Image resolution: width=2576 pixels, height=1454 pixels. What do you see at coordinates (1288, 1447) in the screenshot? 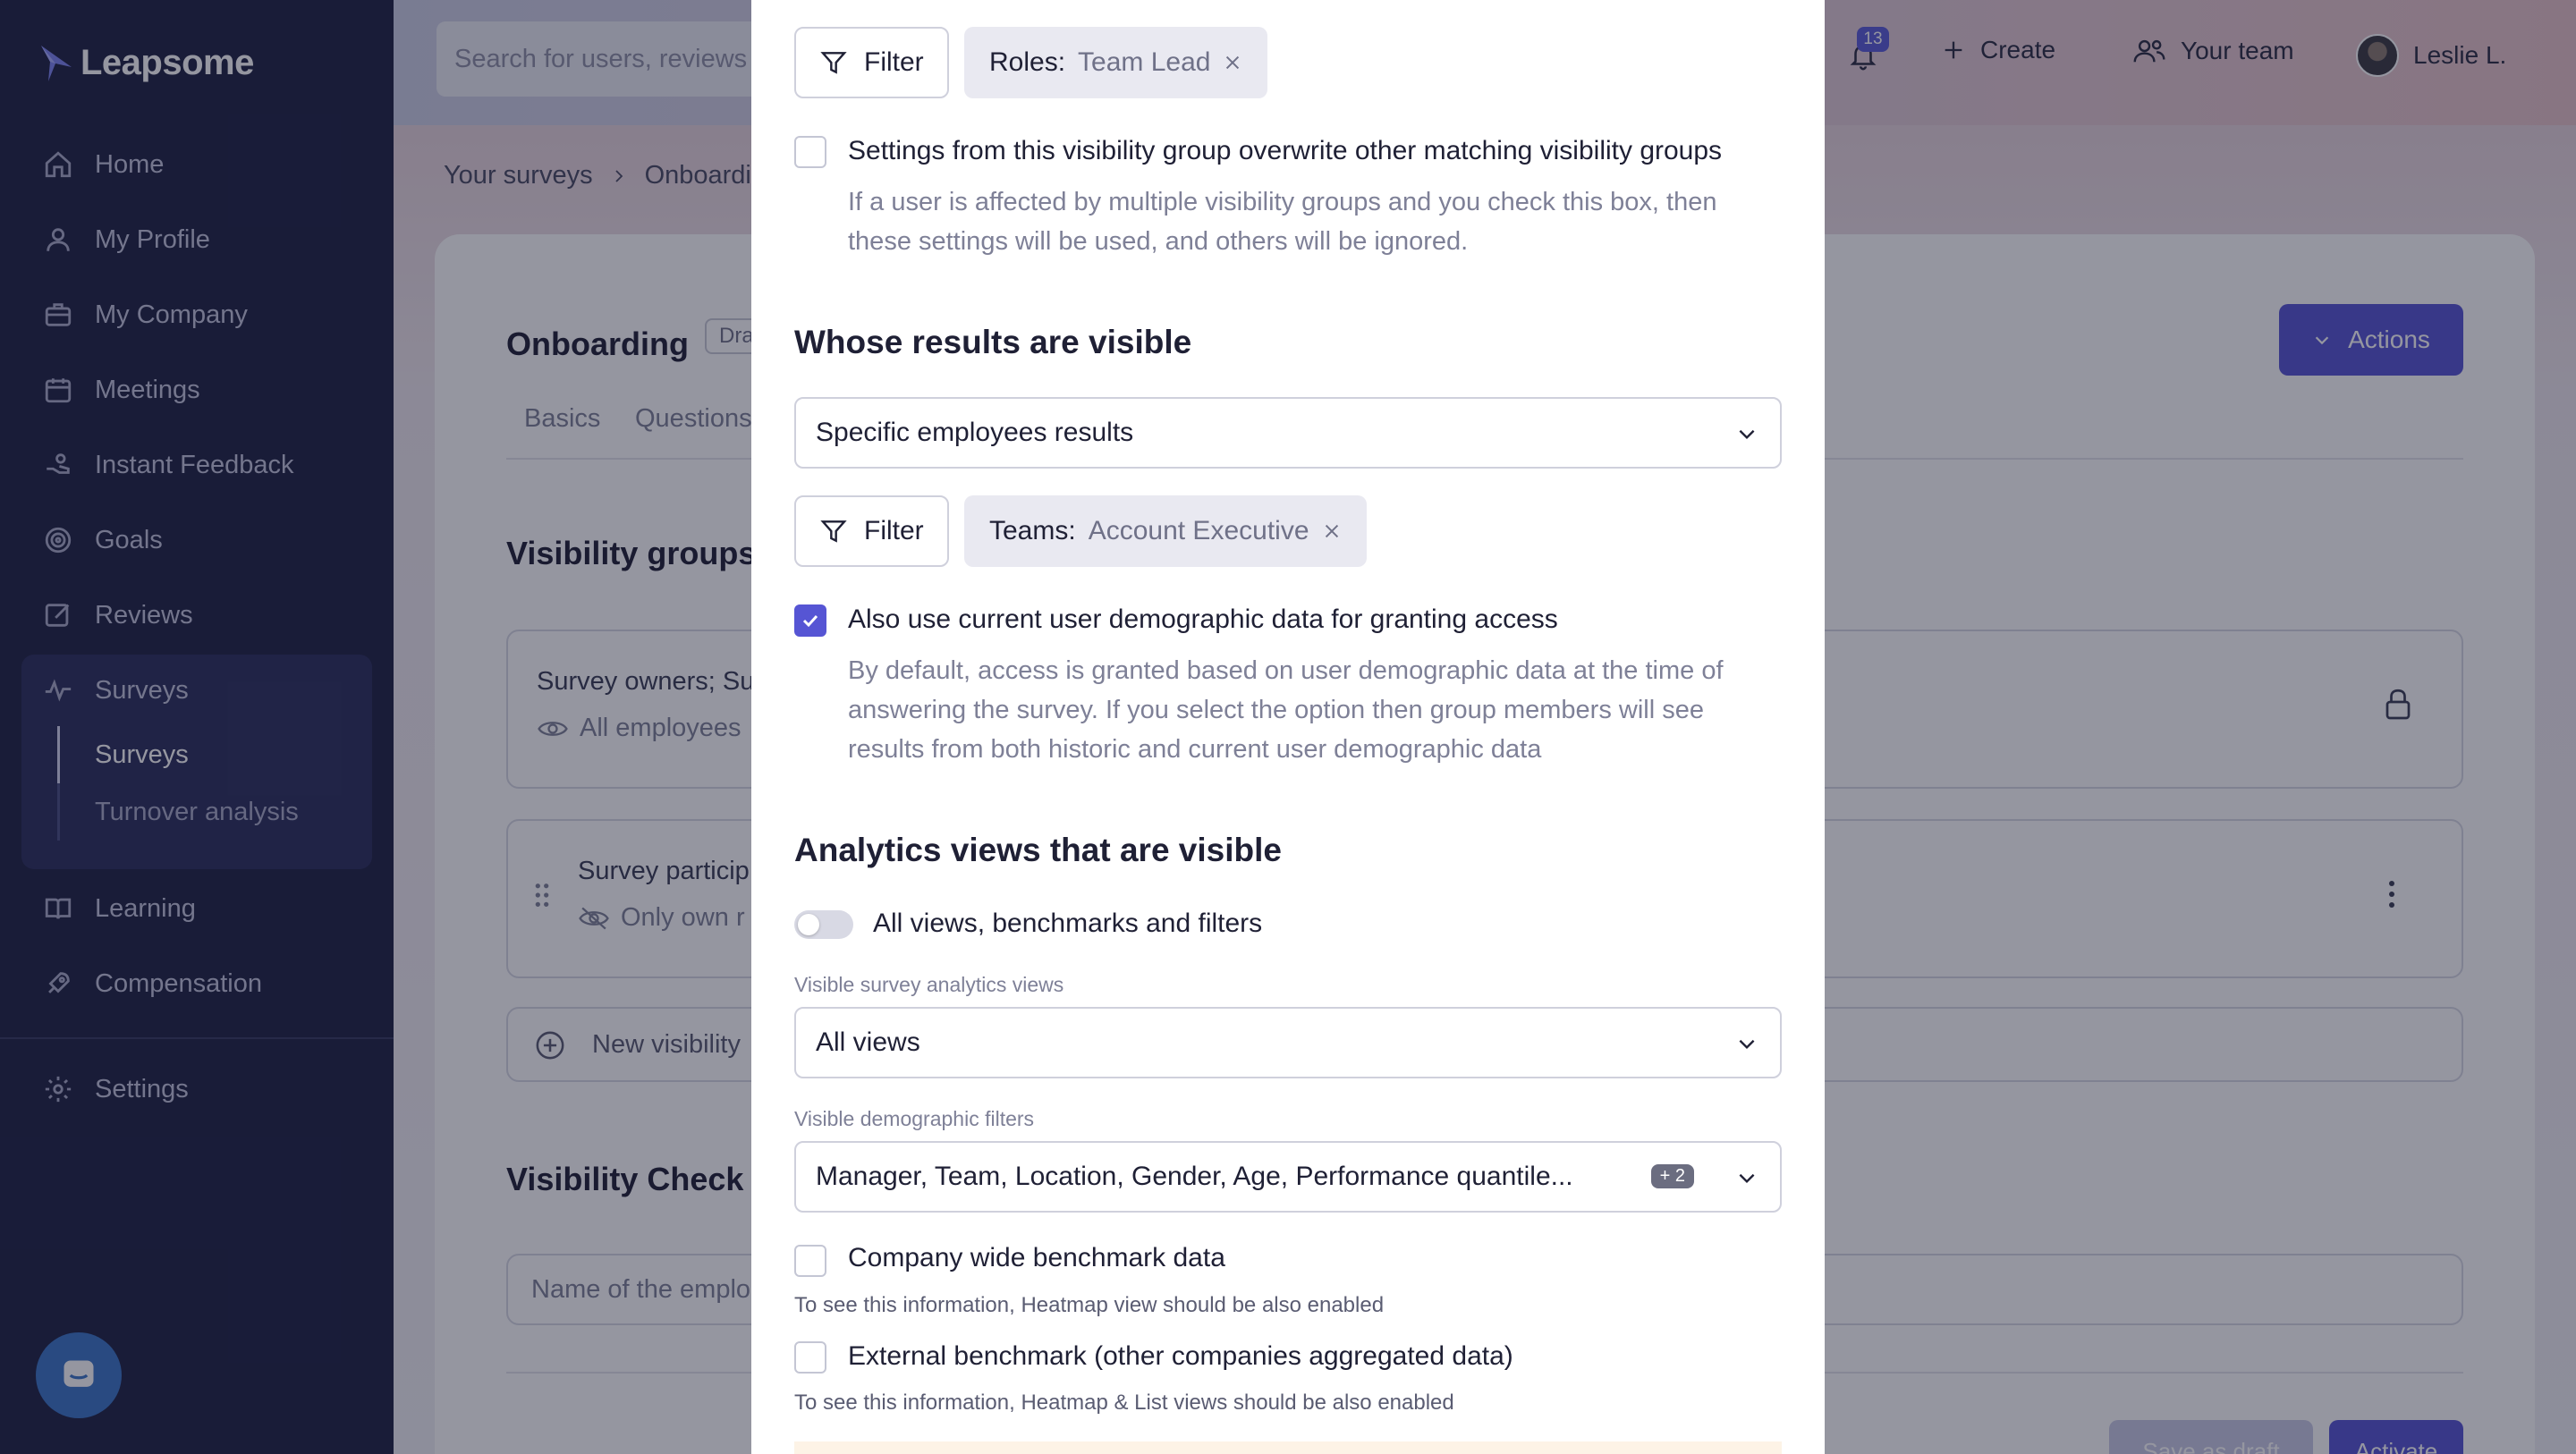
I see `info-banner` at bounding box center [1288, 1447].